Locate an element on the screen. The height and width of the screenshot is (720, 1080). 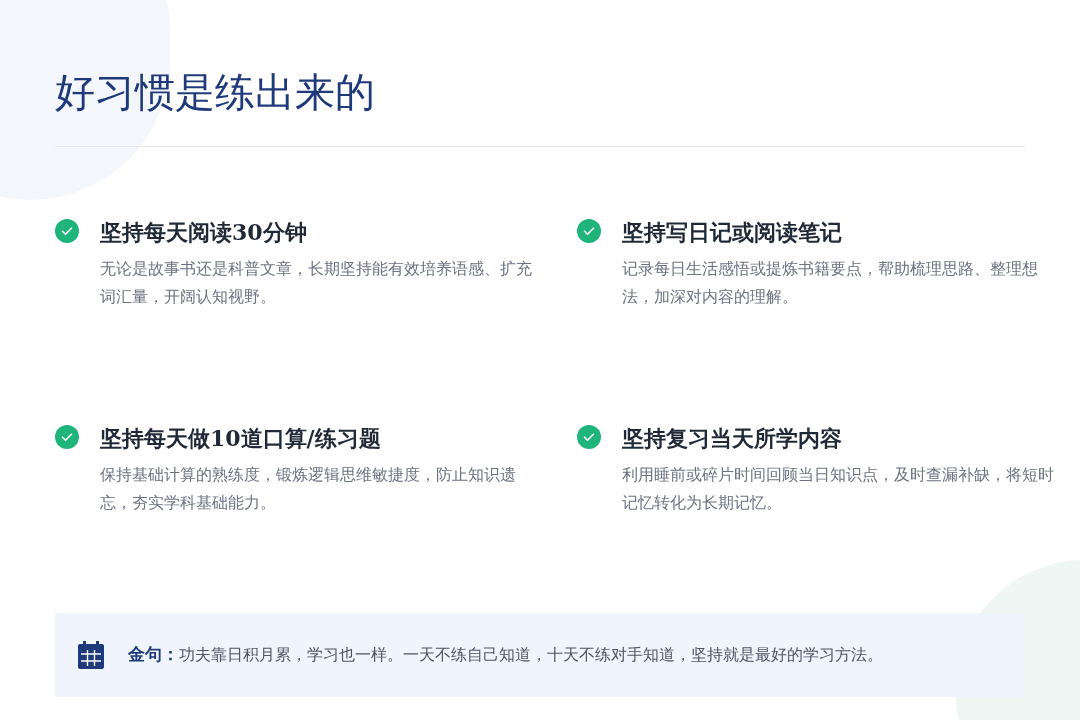
habit-description: 利用睡前或碎片时间回顾当日知识点，及时查漏补缺，将短时记忆转化为长期记忆。 is located at coordinates (838, 489).